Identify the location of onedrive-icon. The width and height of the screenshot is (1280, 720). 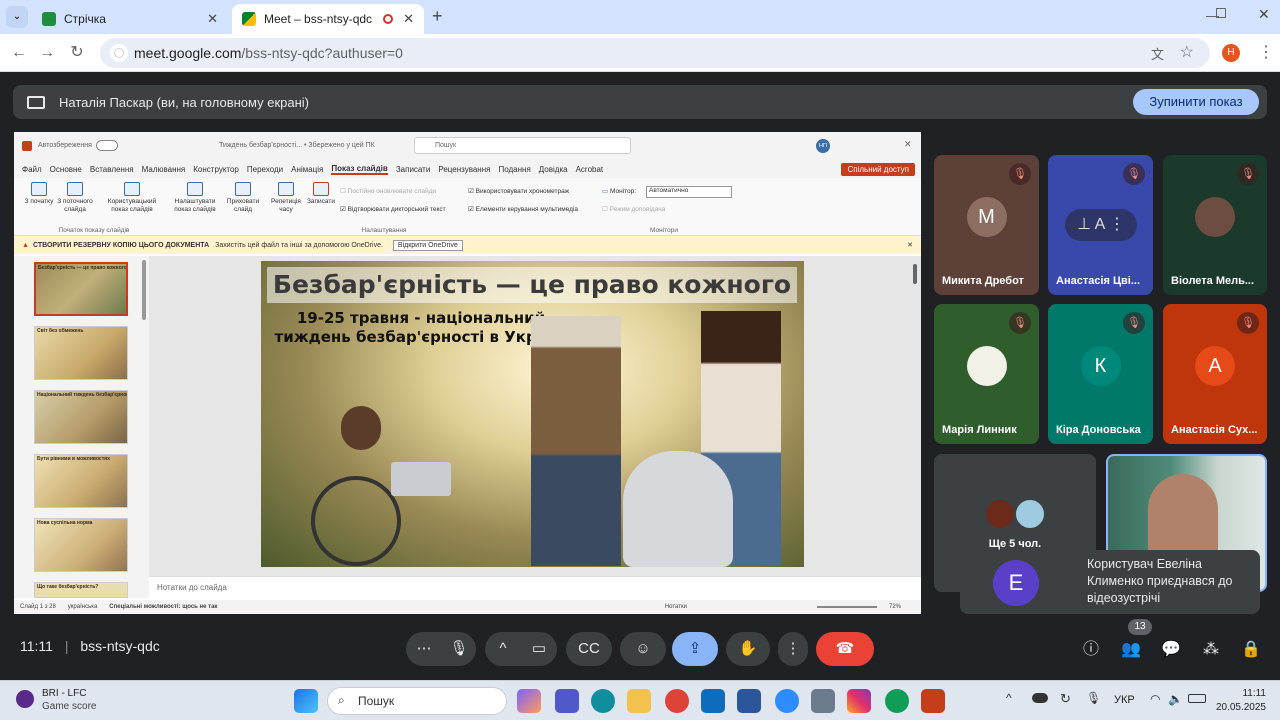
(1040, 698).